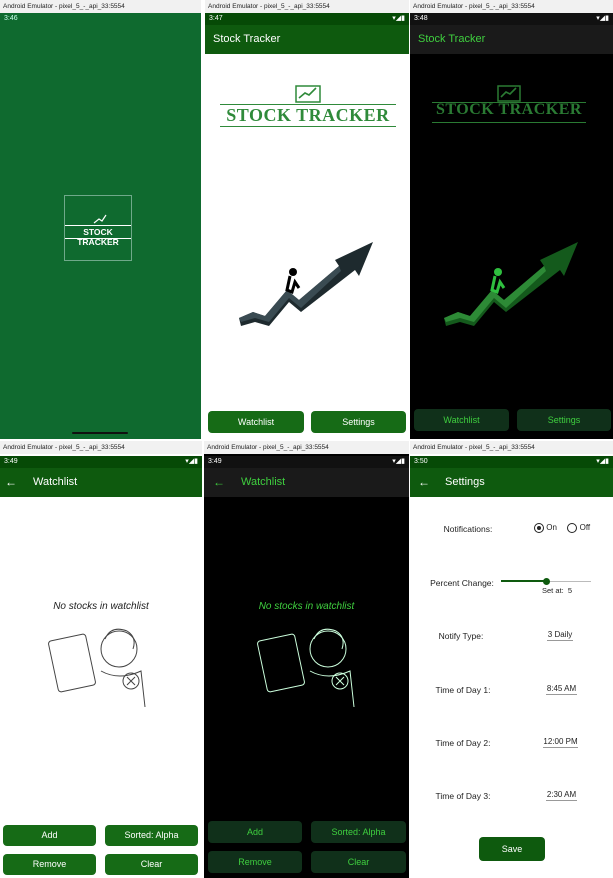 This screenshot has width=613, height=878. What do you see at coordinates (421, 18) in the screenshot?
I see `status-time: 3:48` at bounding box center [421, 18].